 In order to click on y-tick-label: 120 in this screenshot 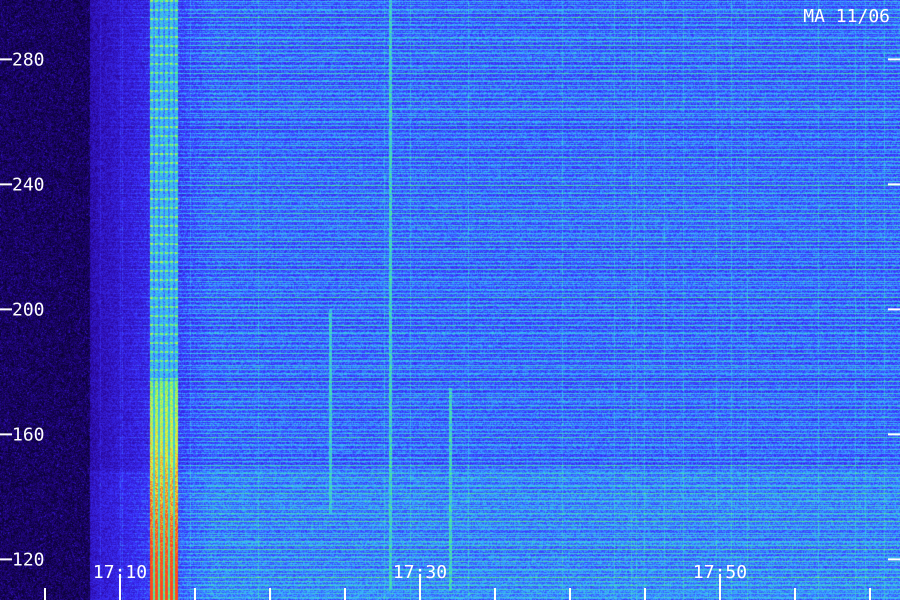, I will do `click(28, 559)`.